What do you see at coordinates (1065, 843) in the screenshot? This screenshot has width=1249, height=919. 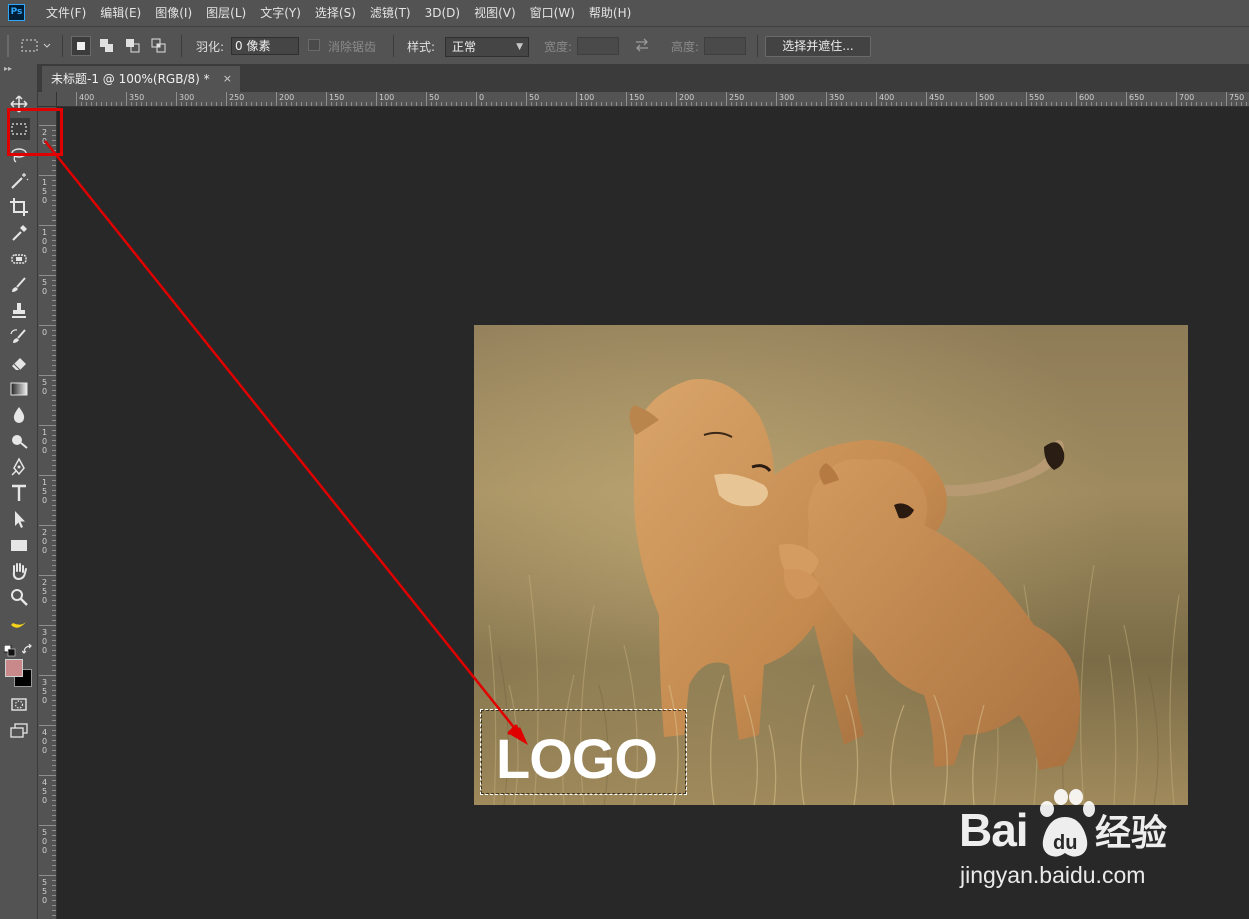 I see `svg-text: du` at bounding box center [1065, 843].